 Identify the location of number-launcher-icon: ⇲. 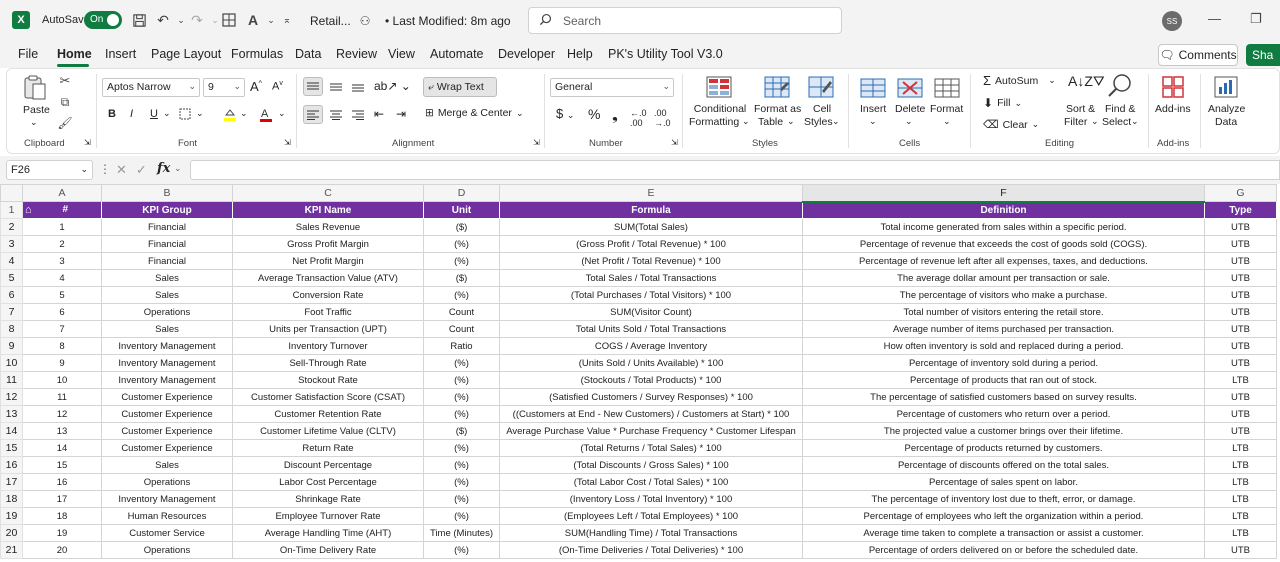
(674, 142).